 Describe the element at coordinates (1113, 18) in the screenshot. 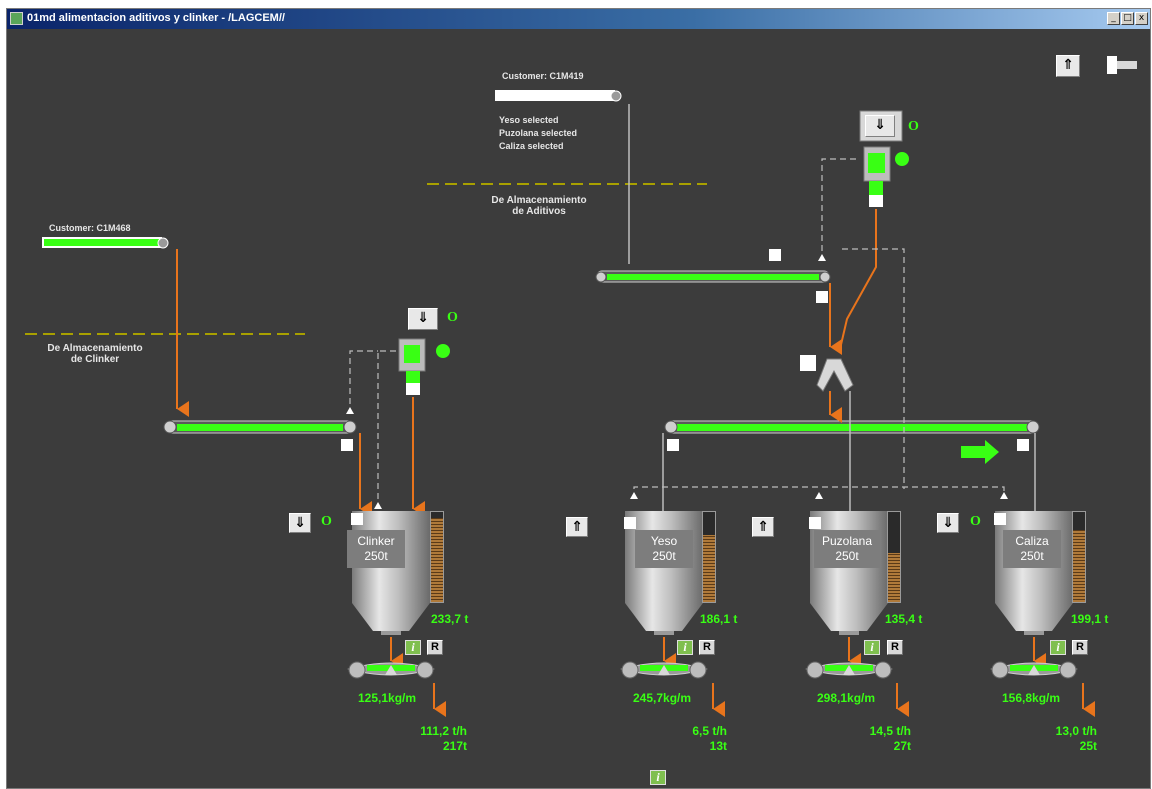

I see `minimize-button: _` at that location.